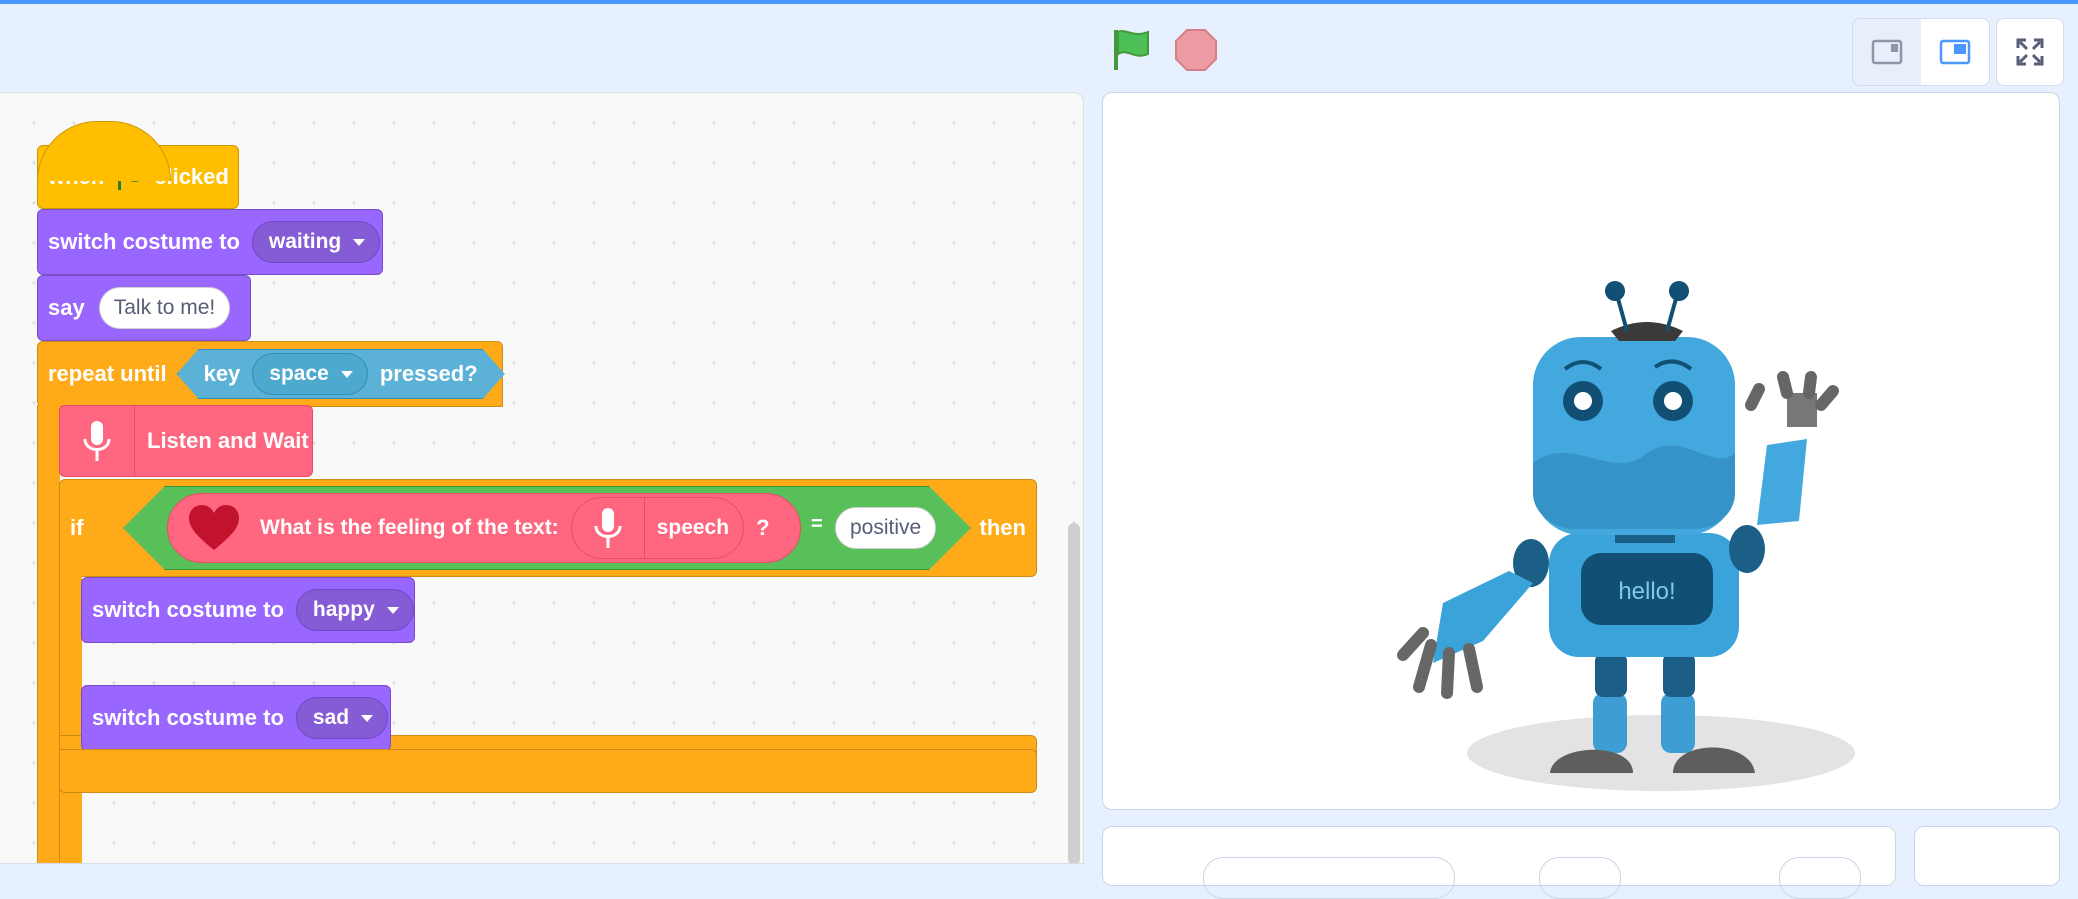  I want to click on repeat-arm, so click(48, 634).